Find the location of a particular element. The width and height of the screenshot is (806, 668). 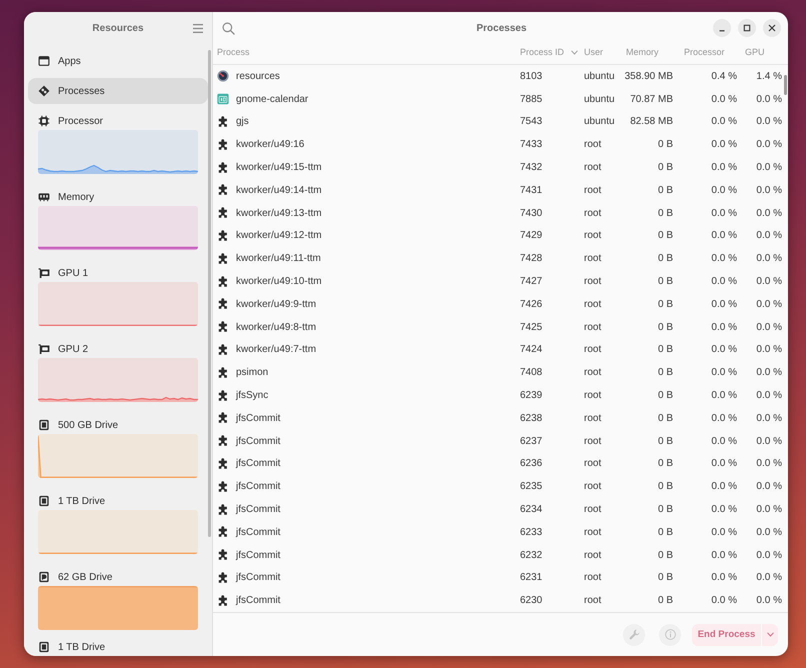

process-id: 8103 is located at coordinates (531, 76).